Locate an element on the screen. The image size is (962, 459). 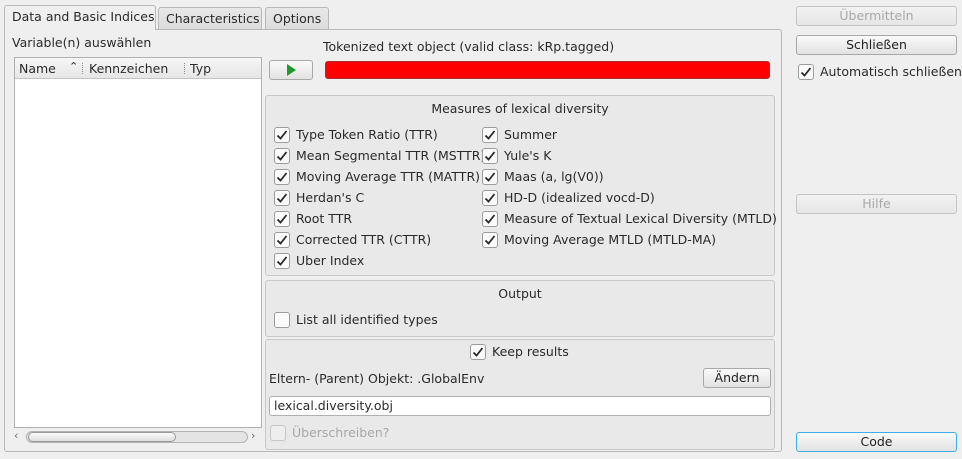
horizontal-scrollbar: ‹ › is located at coordinates (138, 436).